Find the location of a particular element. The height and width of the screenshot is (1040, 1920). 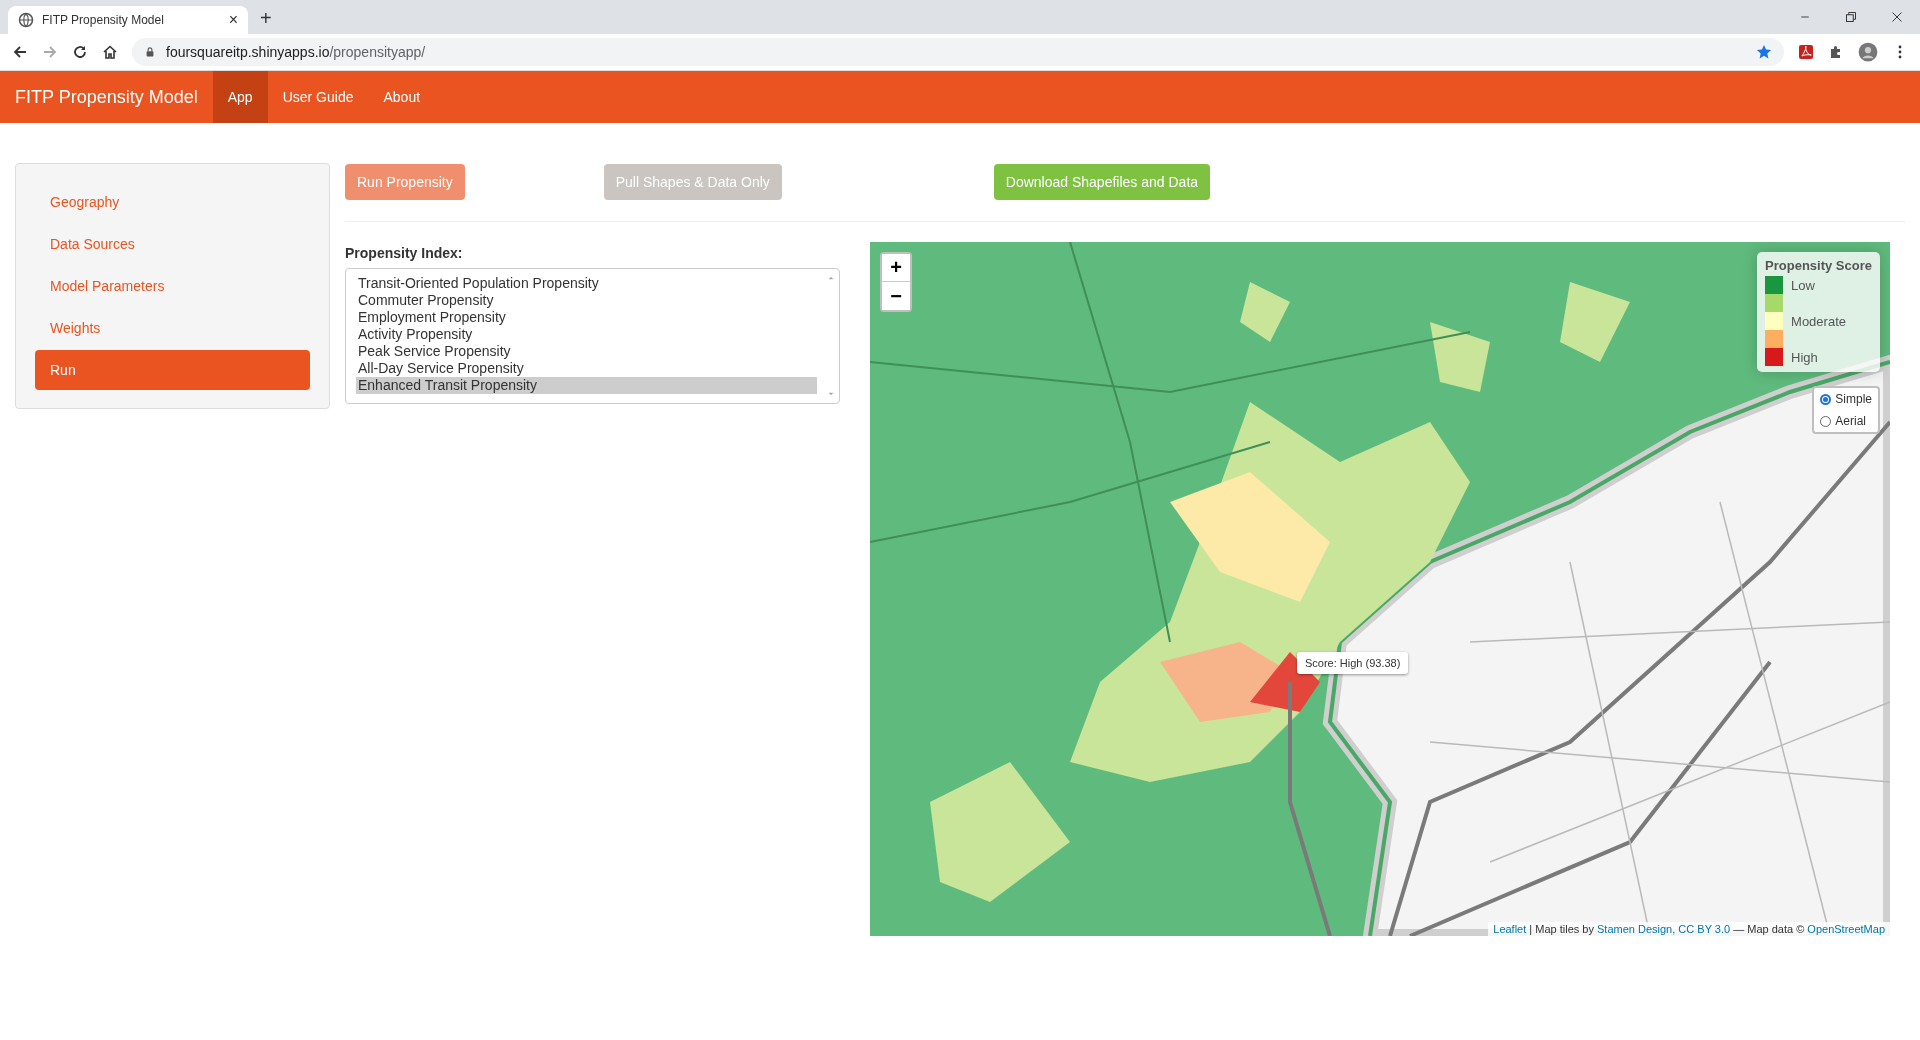

field-label: Propensity Index: is located at coordinates (404, 253).